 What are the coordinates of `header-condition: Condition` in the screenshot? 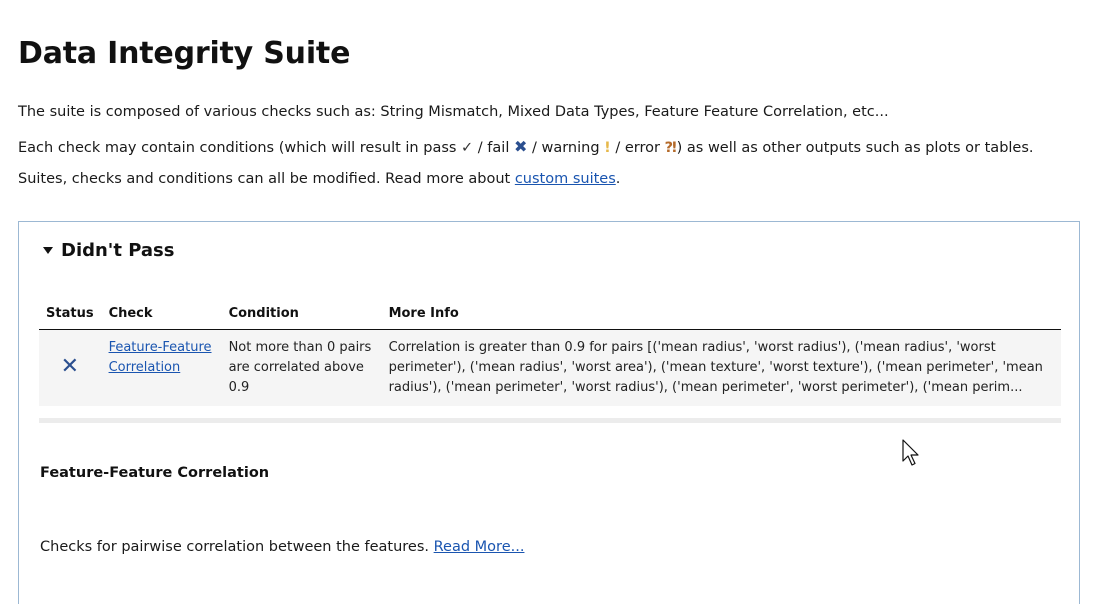 It's located at (301, 316).